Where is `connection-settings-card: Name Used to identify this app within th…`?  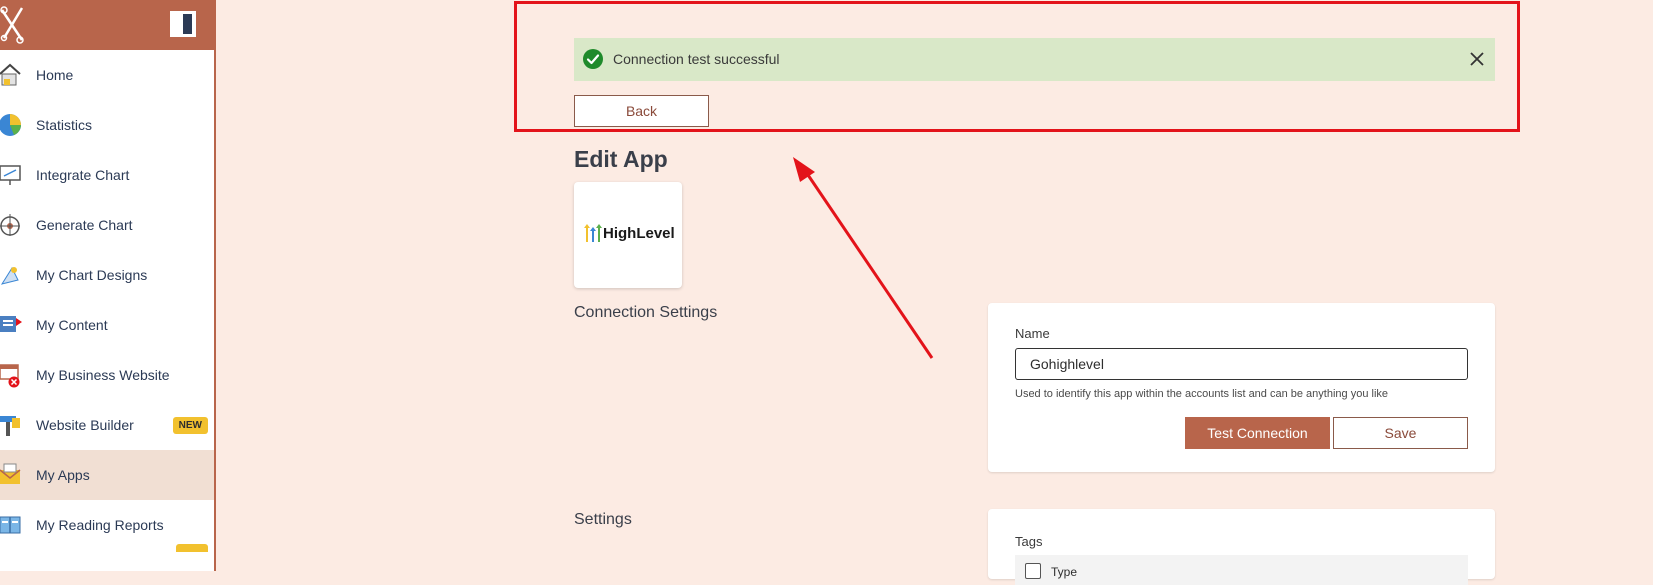 connection-settings-card: Name Used to identify this app within th… is located at coordinates (1241, 387).